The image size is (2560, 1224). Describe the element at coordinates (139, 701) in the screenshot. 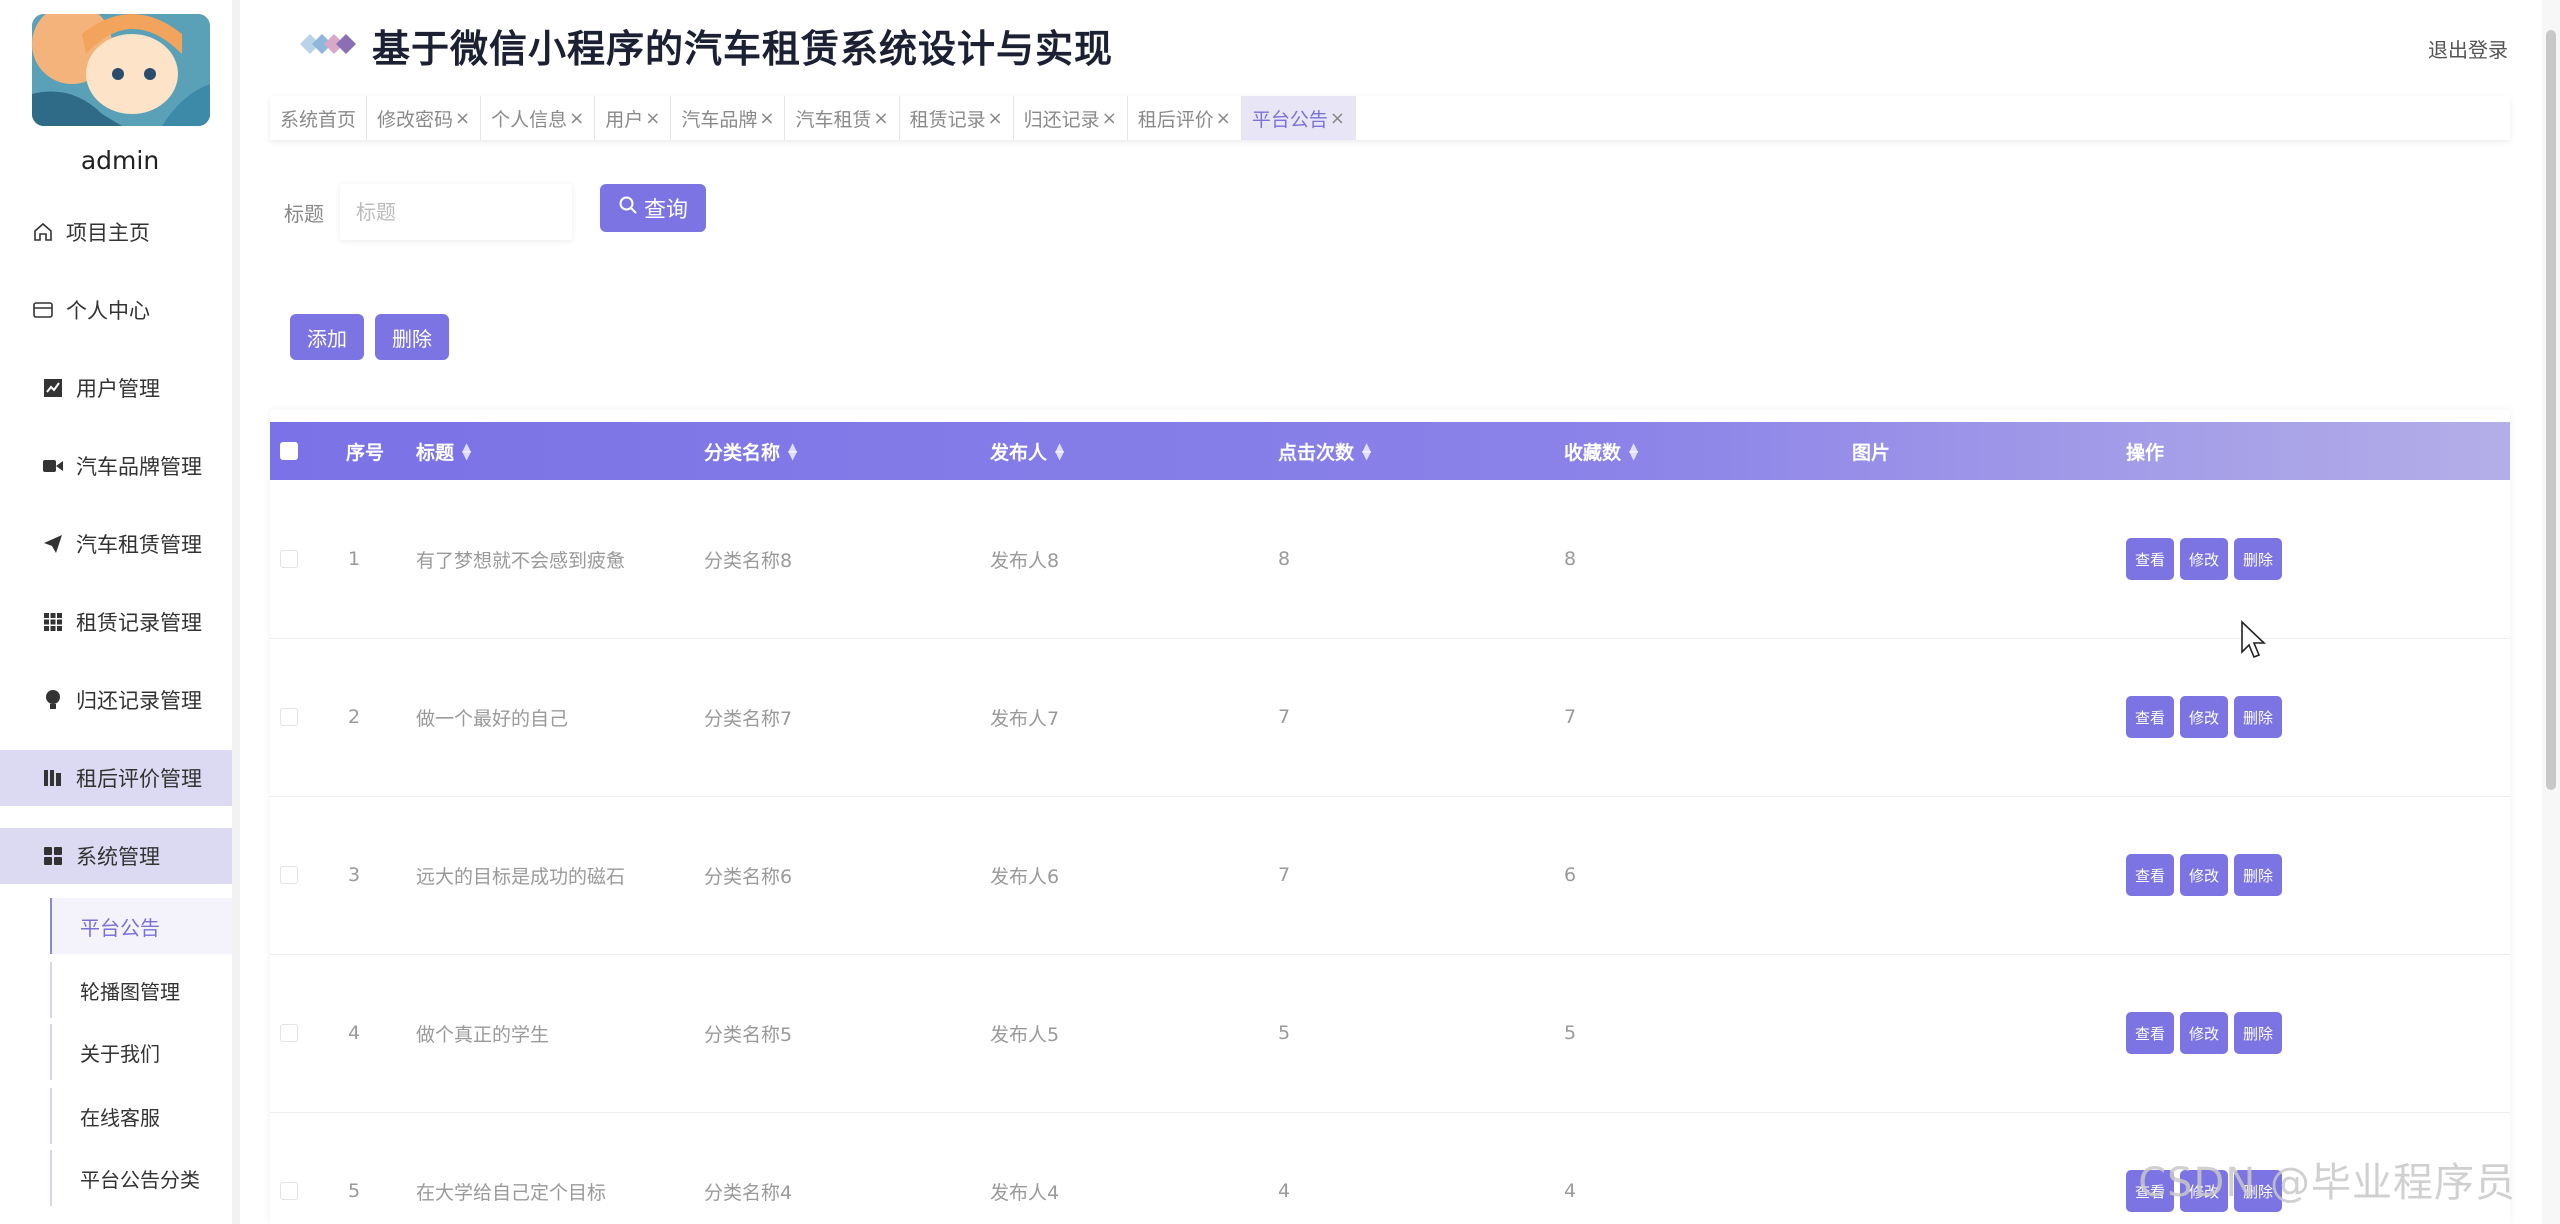

I see `sidebar-item-label: 归还记录管理` at that location.